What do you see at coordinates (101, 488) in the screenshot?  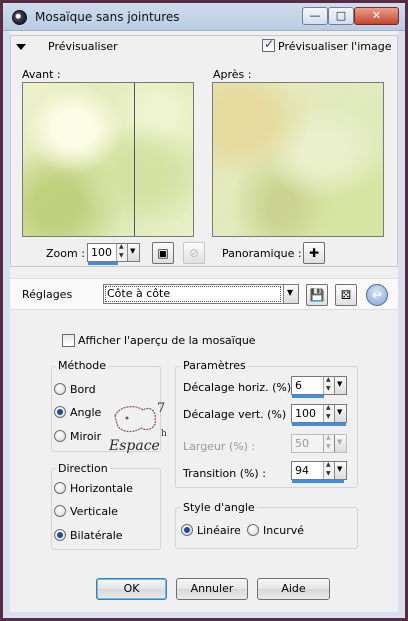 I see `direction-label-horizontale: Horizontale` at bounding box center [101, 488].